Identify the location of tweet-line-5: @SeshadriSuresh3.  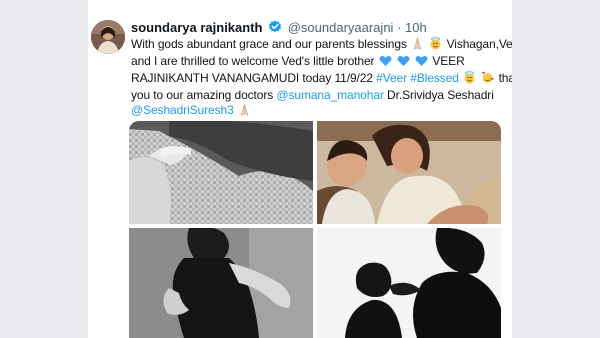
(320, 111).